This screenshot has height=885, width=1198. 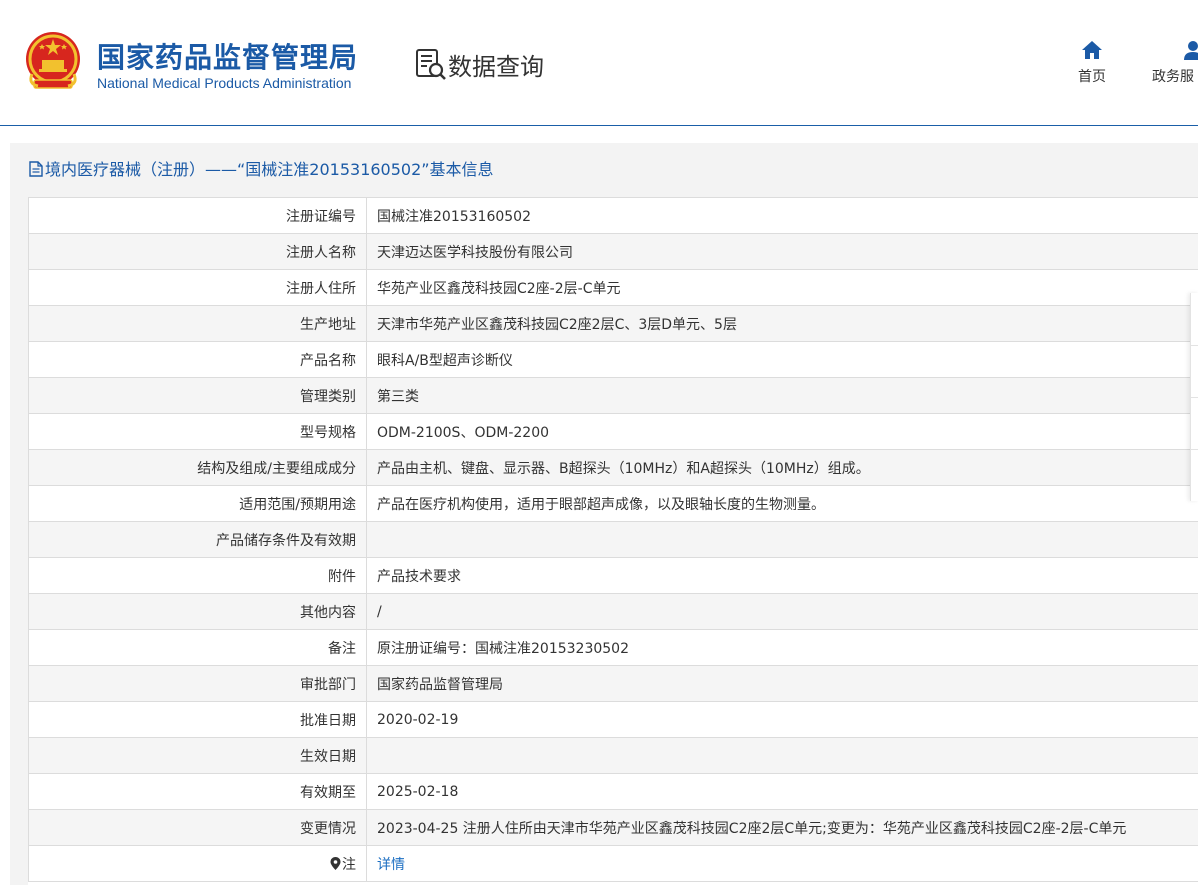 What do you see at coordinates (197, 215) in the screenshot?
I see `row-key: 注册证编号` at bounding box center [197, 215].